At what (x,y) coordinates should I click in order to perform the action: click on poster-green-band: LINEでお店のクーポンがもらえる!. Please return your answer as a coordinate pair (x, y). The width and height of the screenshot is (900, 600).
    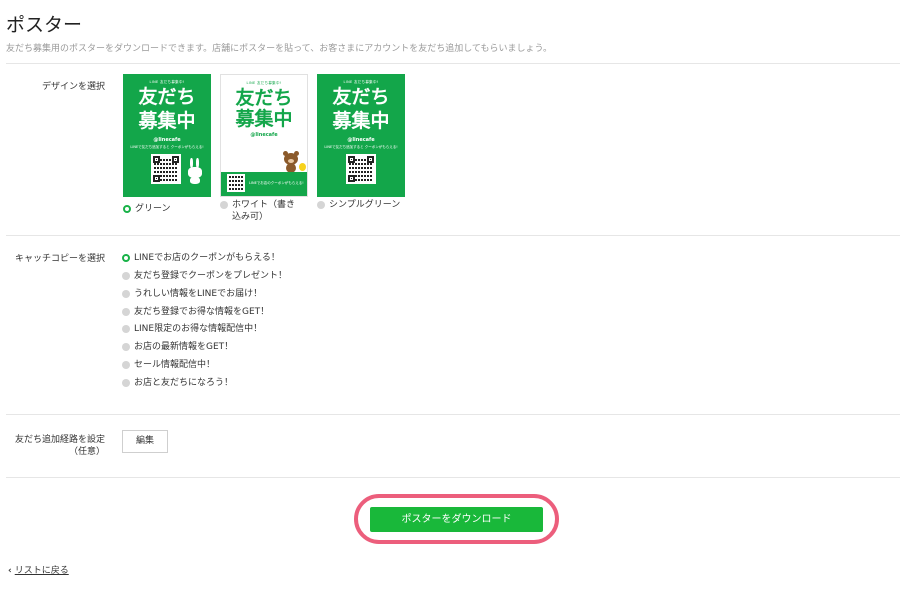
    Looking at the image, I should click on (264, 184).